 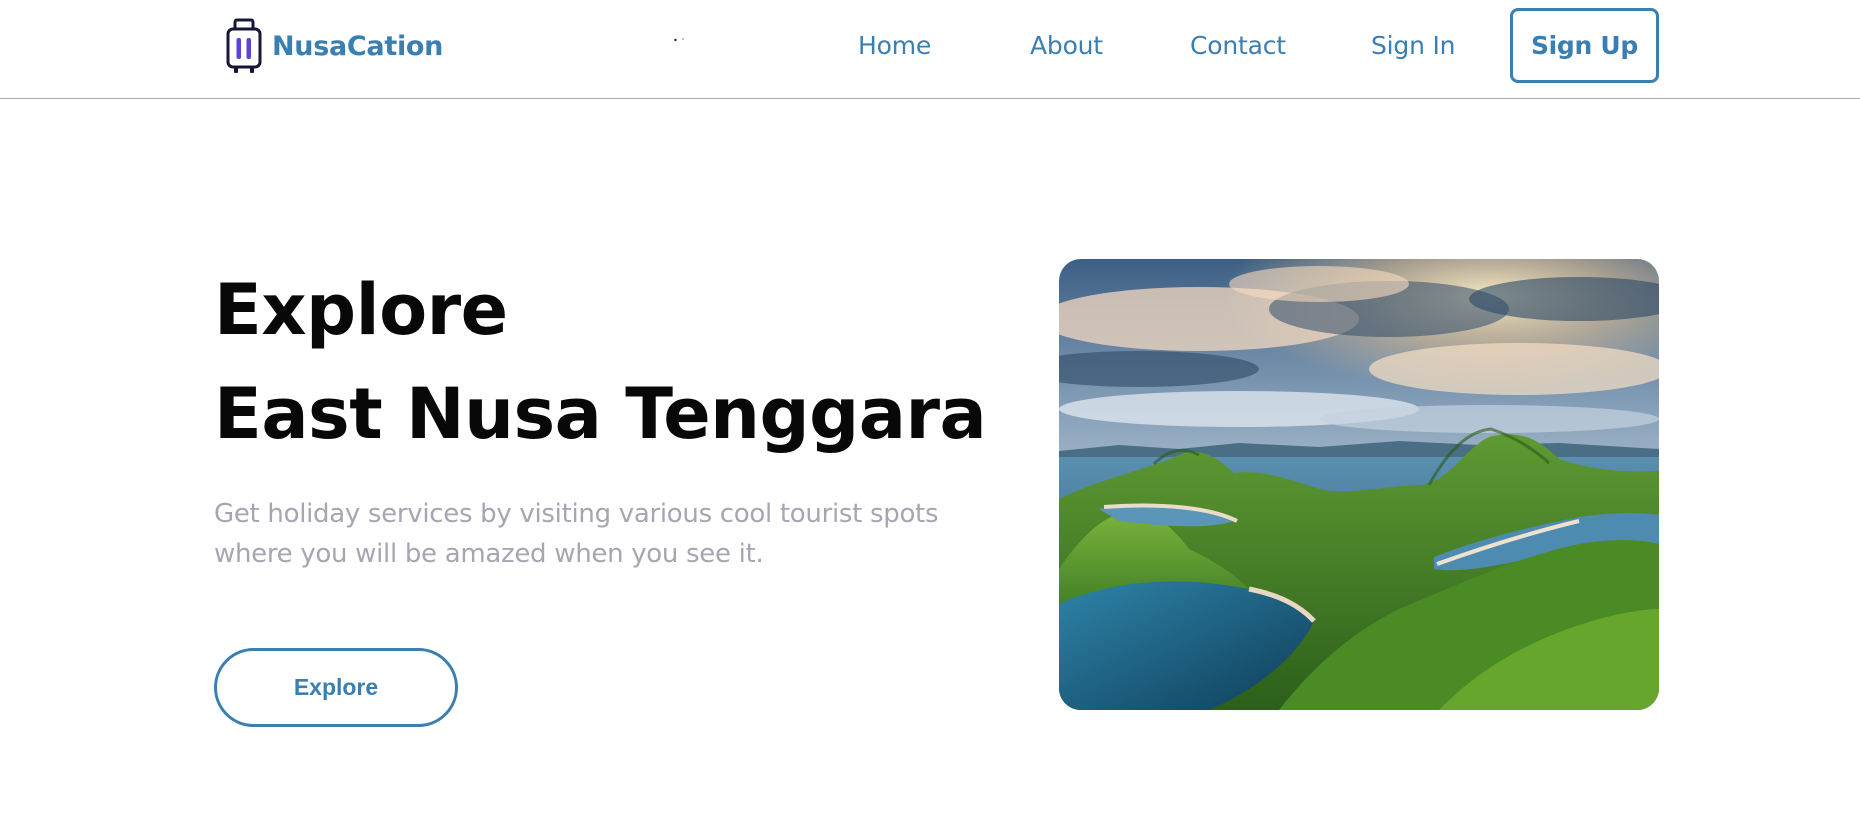 What do you see at coordinates (358, 46) in the screenshot?
I see `brand-name: NusaCation` at bounding box center [358, 46].